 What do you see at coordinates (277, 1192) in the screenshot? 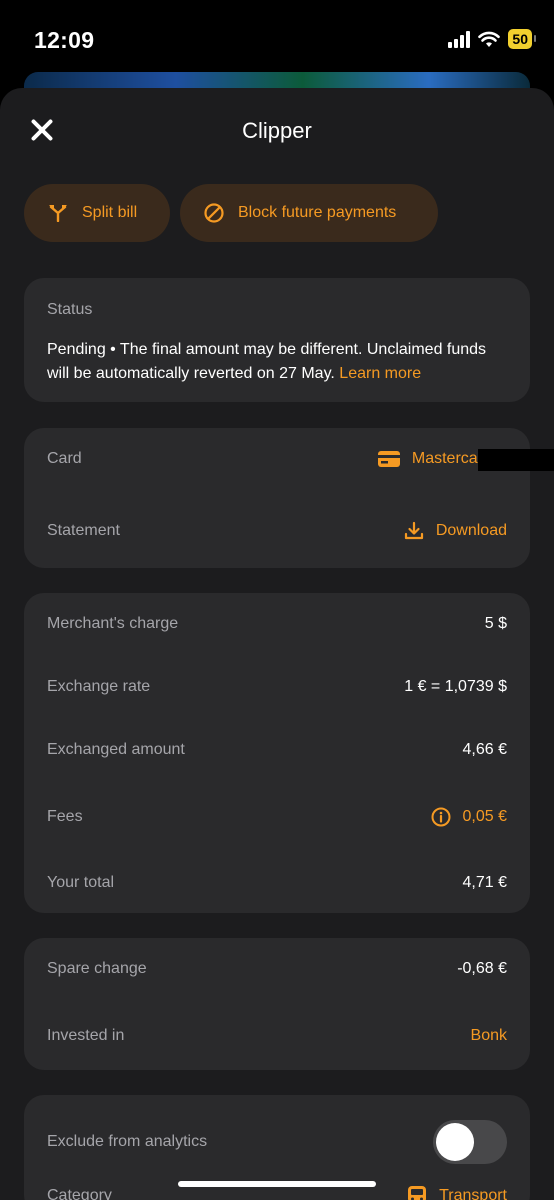
I see `category-row: Category Transport` at bounding box center [277, 1192].